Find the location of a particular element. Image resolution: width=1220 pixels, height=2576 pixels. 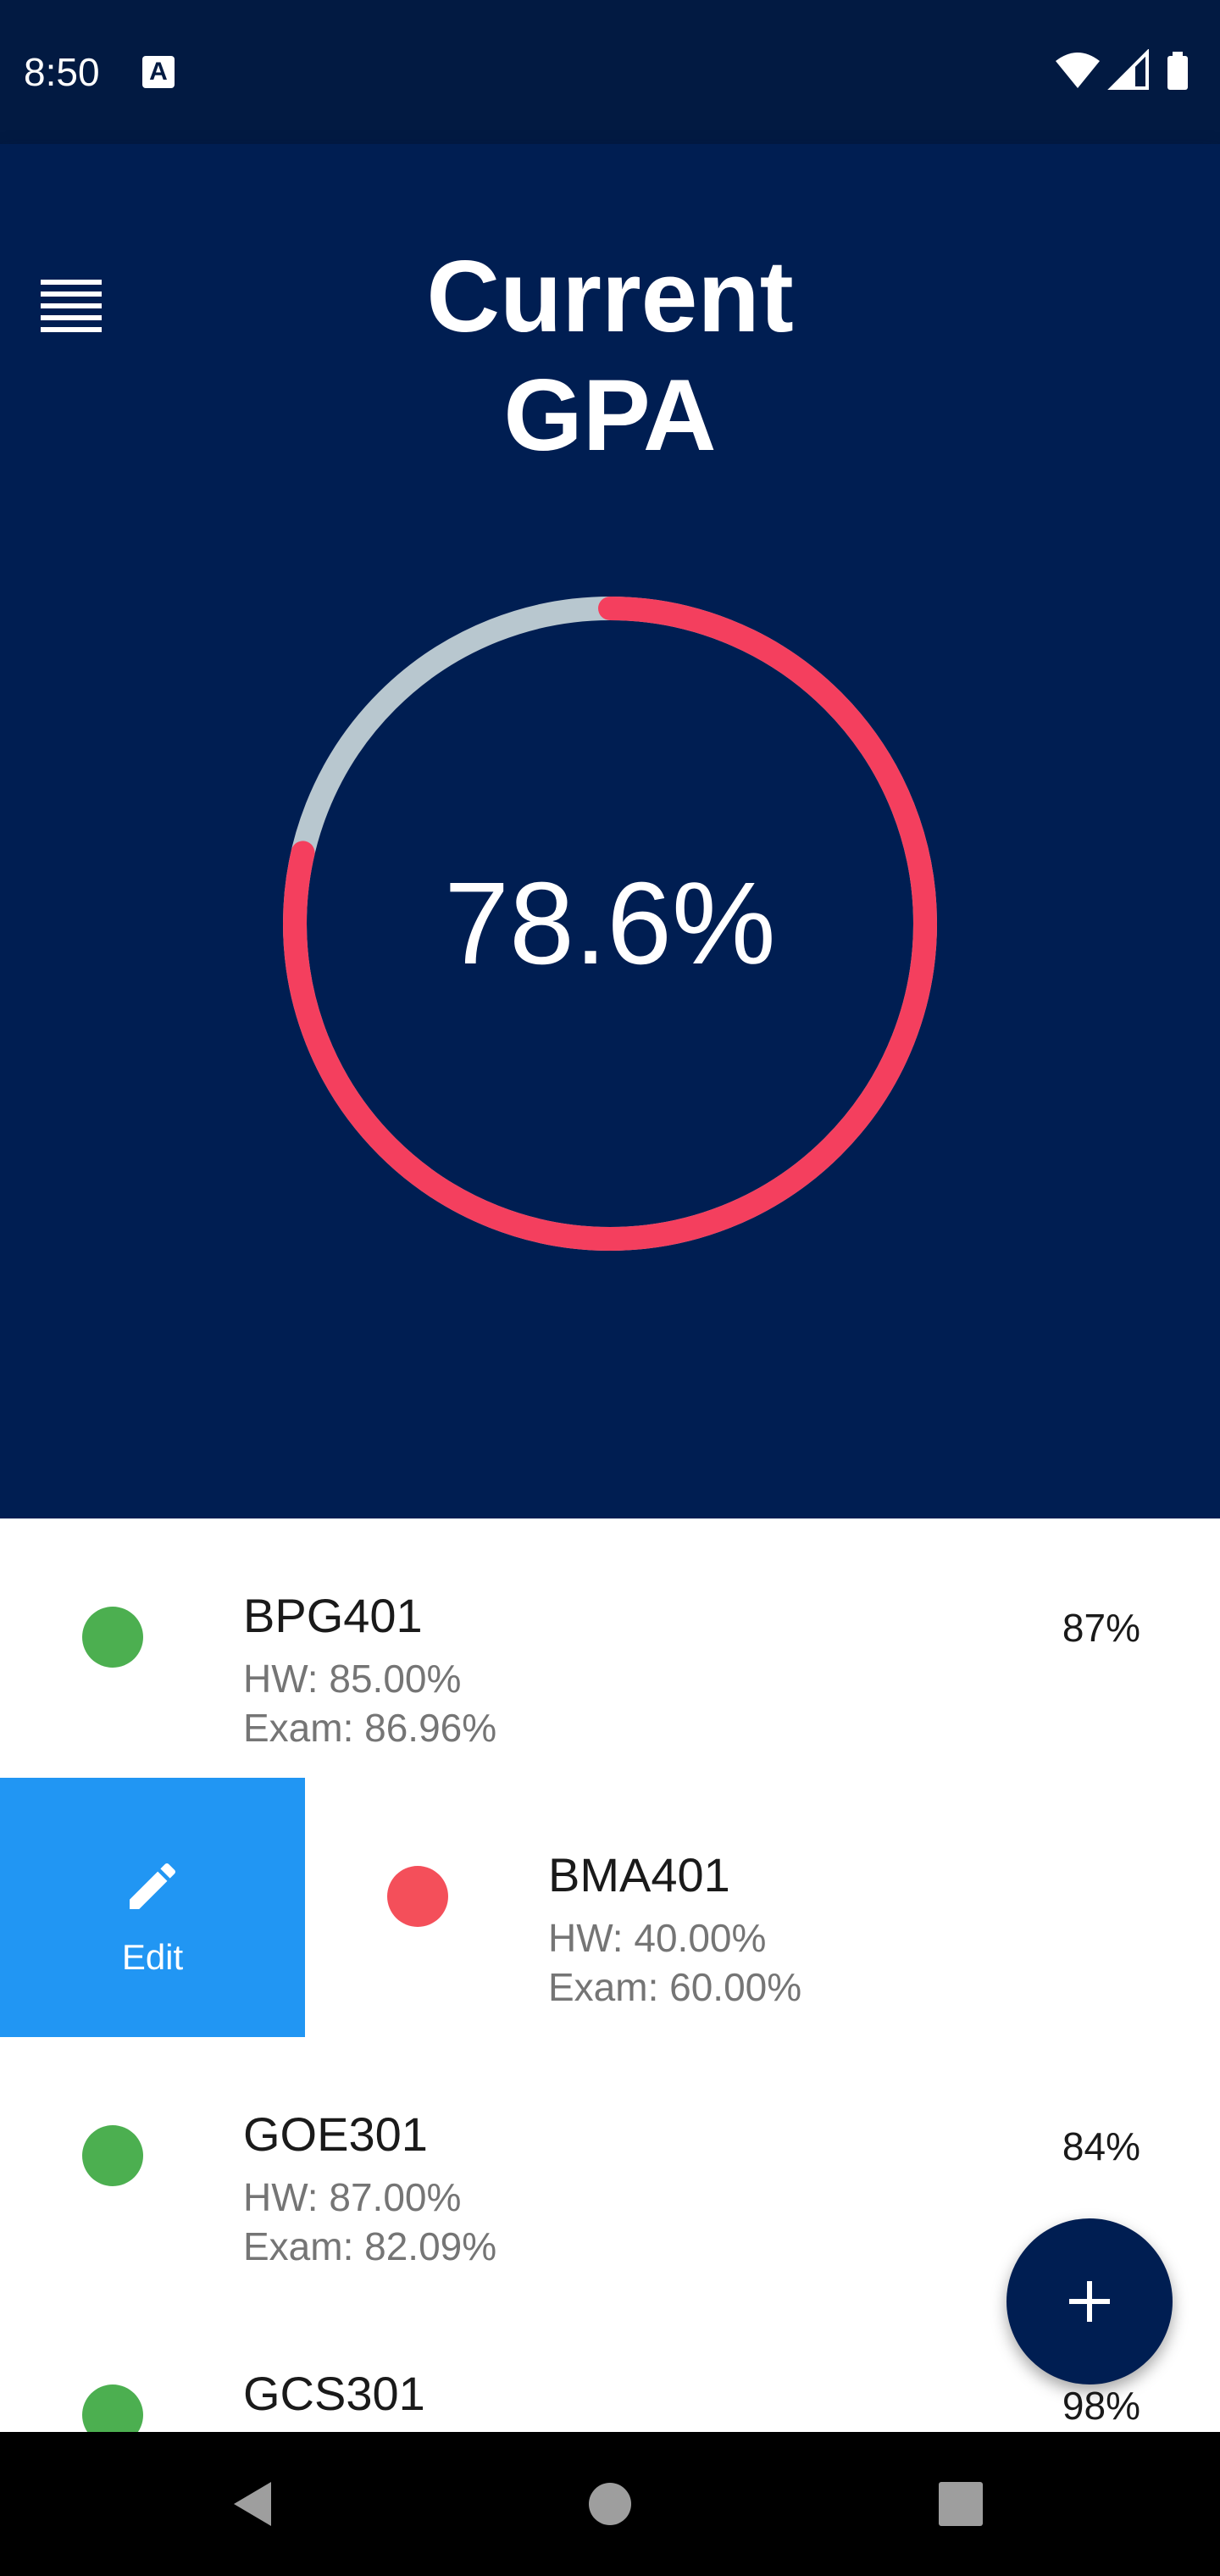

course-row-content: BPG401 HW: 85.00% Exam: 86.96% 87% is located at coordinates (610, 1648).